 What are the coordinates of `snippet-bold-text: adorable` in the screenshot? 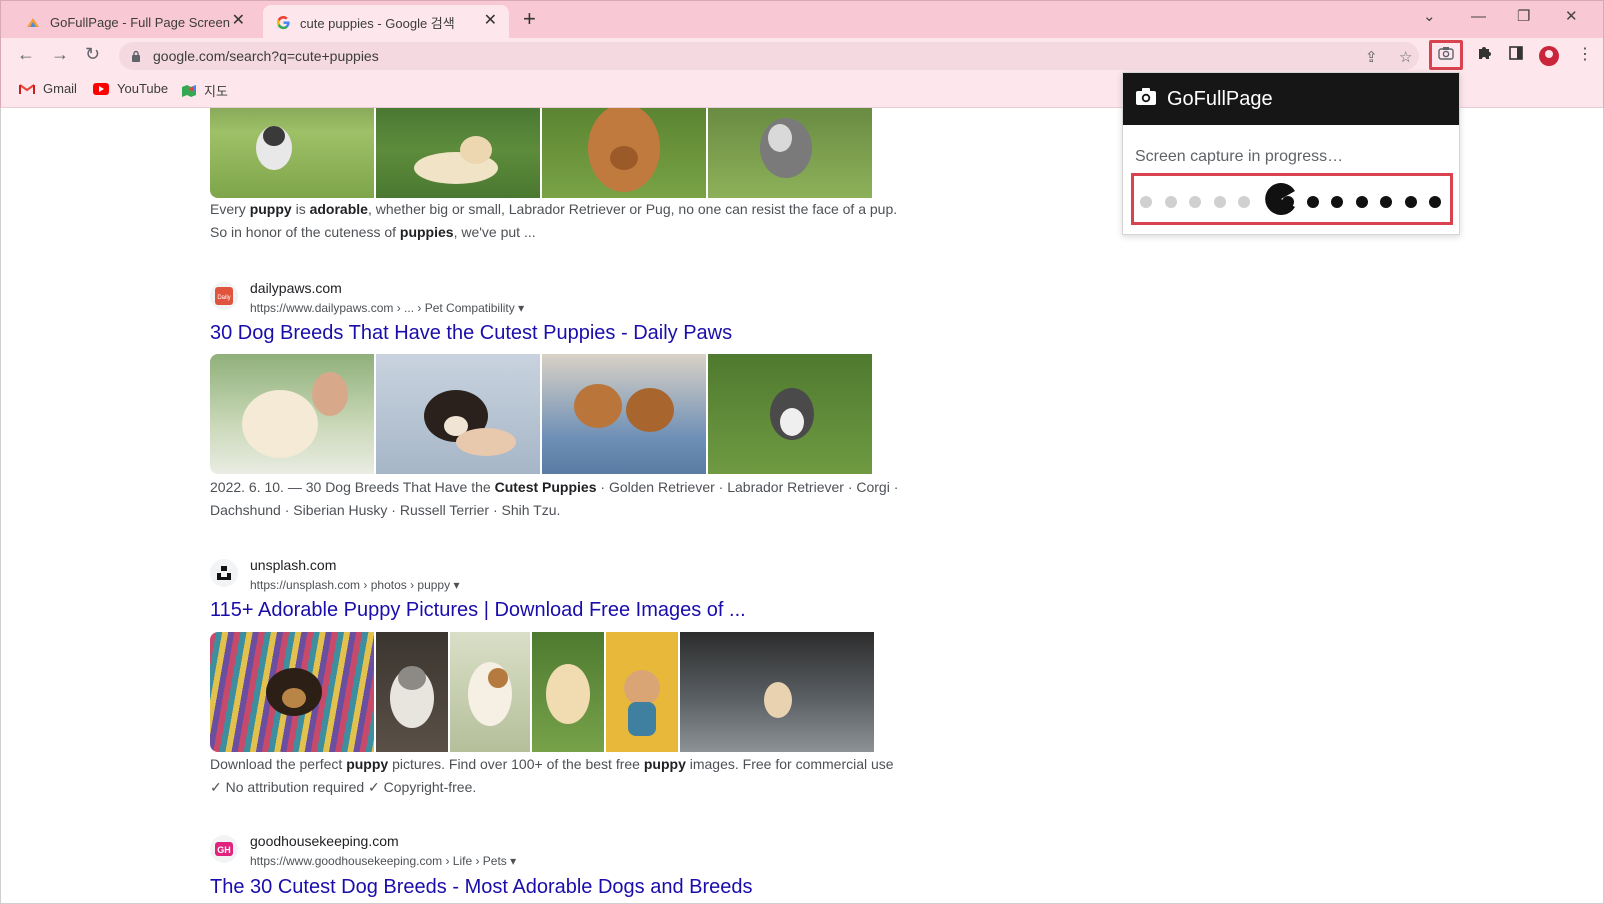 It's located at (338, 209).